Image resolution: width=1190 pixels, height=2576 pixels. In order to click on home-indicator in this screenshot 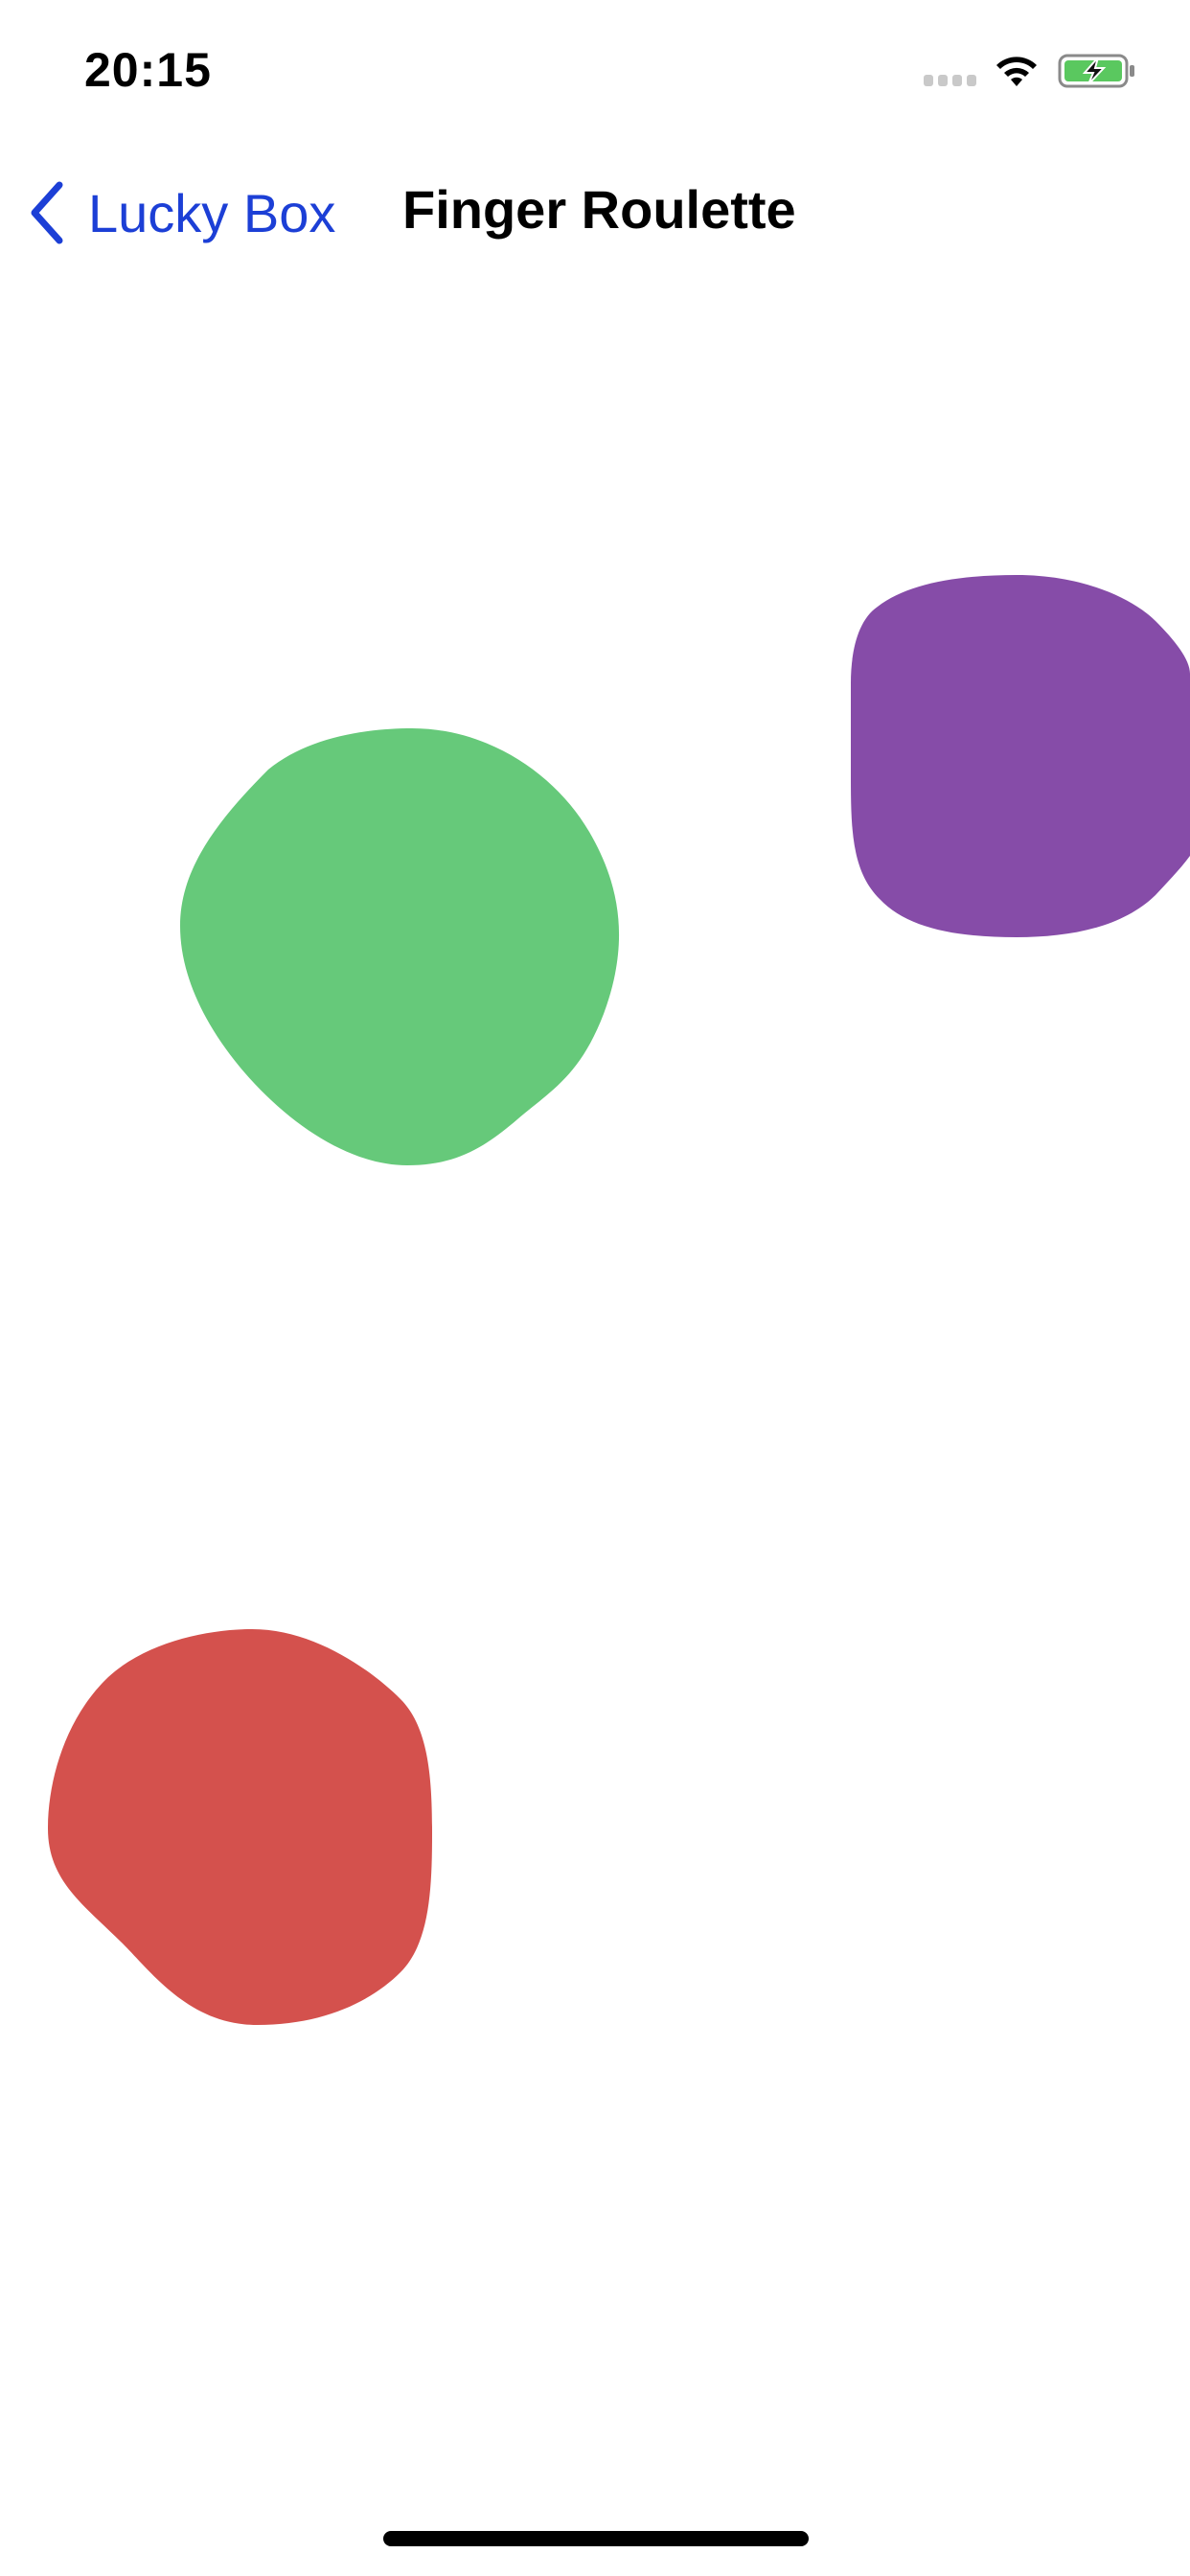, I will do `click(596, 2538)`.